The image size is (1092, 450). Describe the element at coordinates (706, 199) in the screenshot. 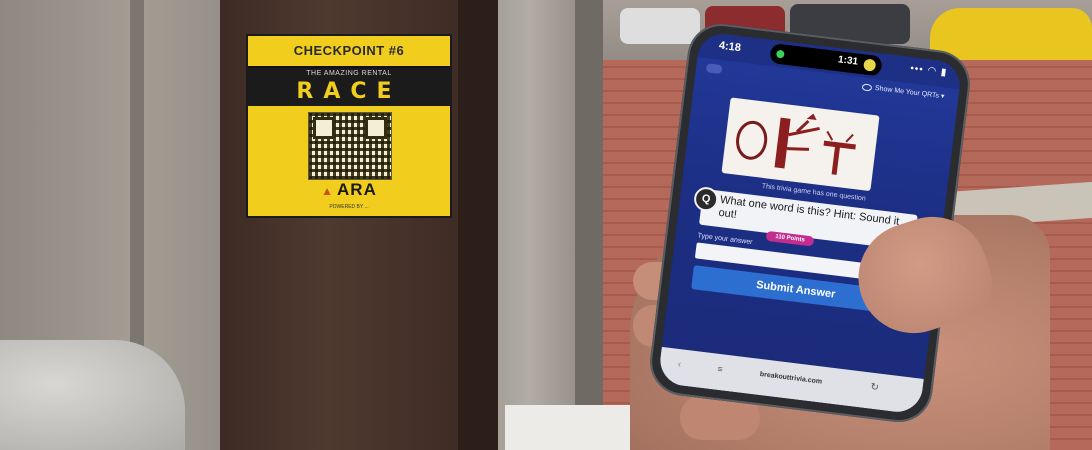

I see `question-badge: Q` at that location.